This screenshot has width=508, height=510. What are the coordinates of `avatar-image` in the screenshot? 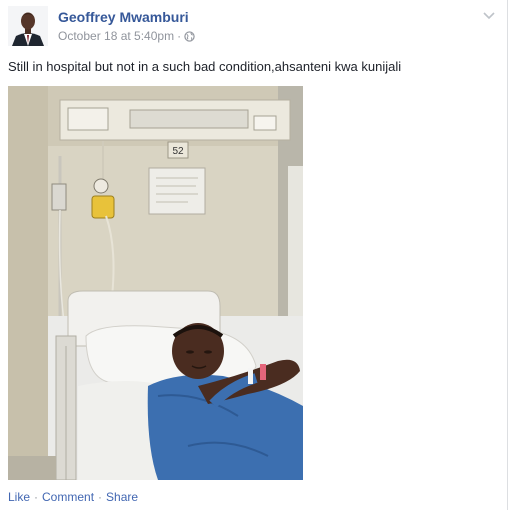 It's located at (28, 26).